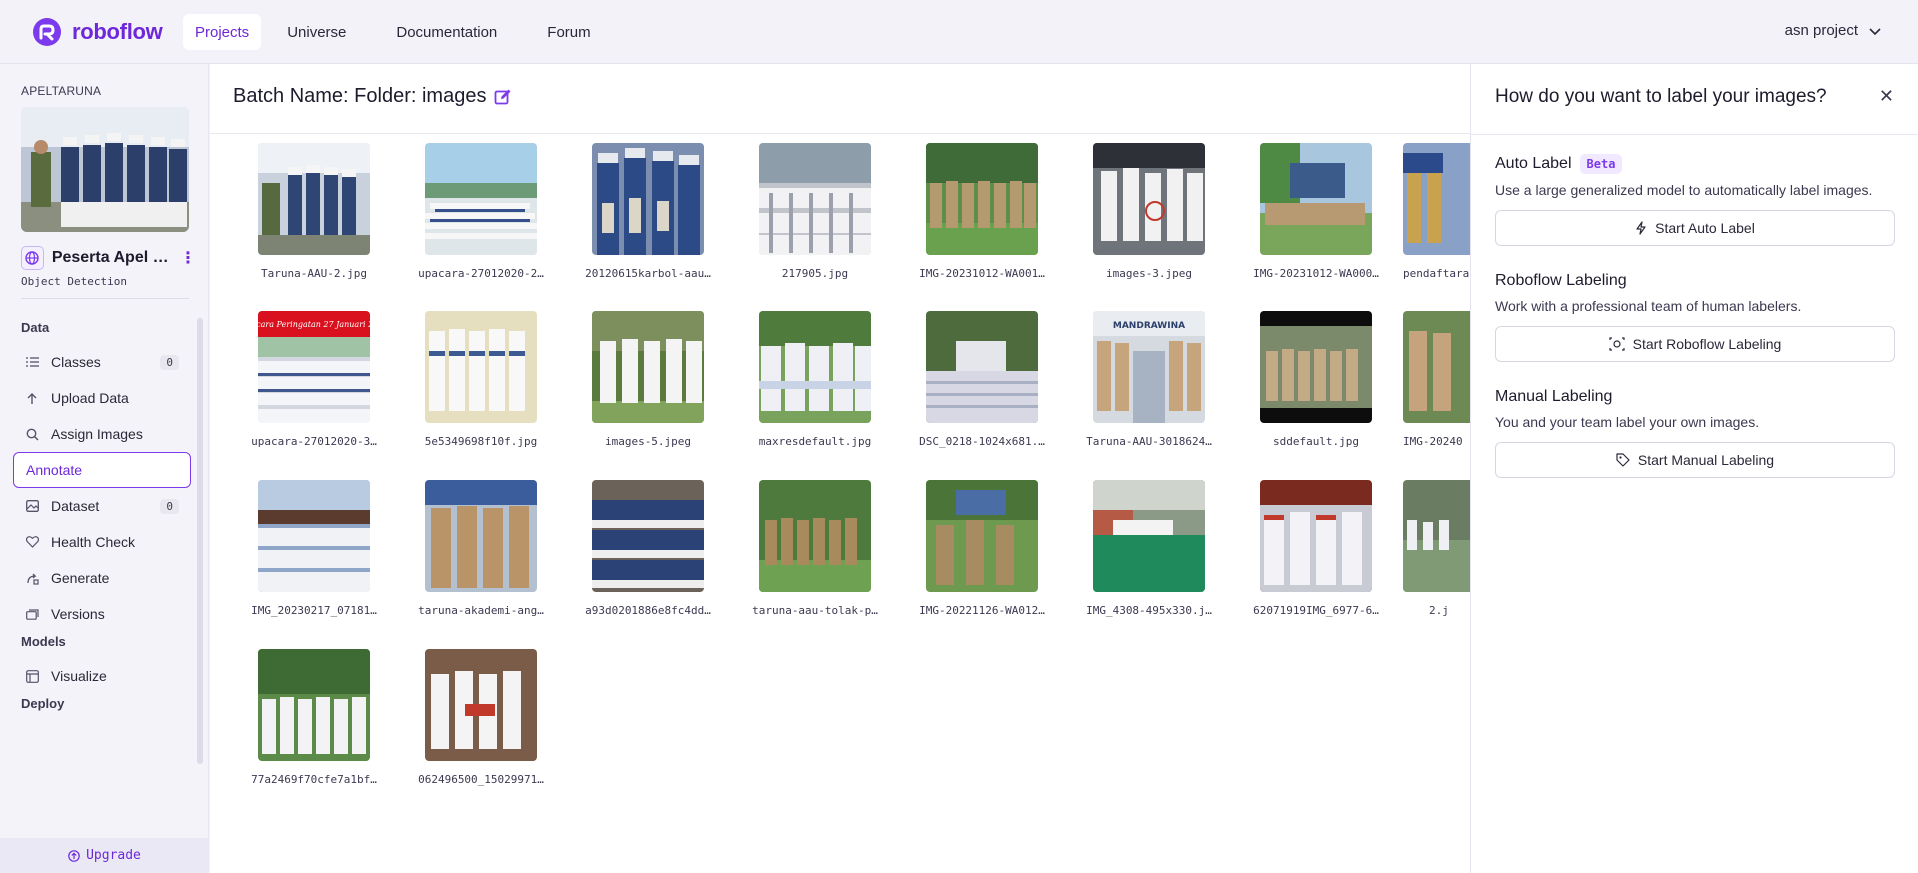 Image resolution: width=1918 pixels, height=873 pixels. Describe the element at coordinates (1149, 273) in the screenshot. I see `image-filename: images-3.jpeg` at that location.